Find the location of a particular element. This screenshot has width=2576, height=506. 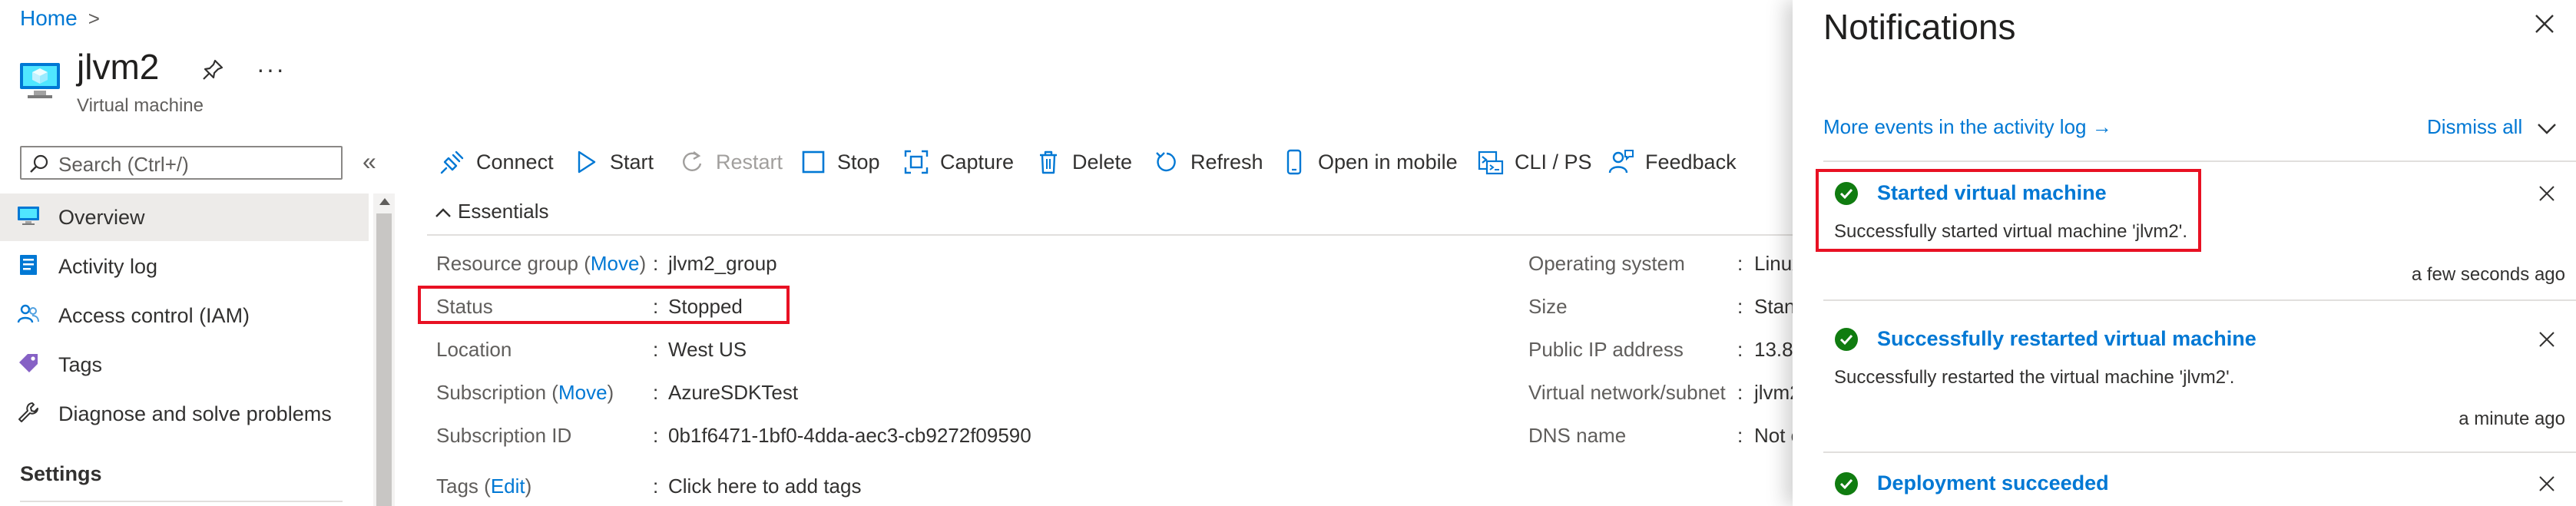

open-in-mobile-button: Open in mobile is located at coordinates (1373, 163).